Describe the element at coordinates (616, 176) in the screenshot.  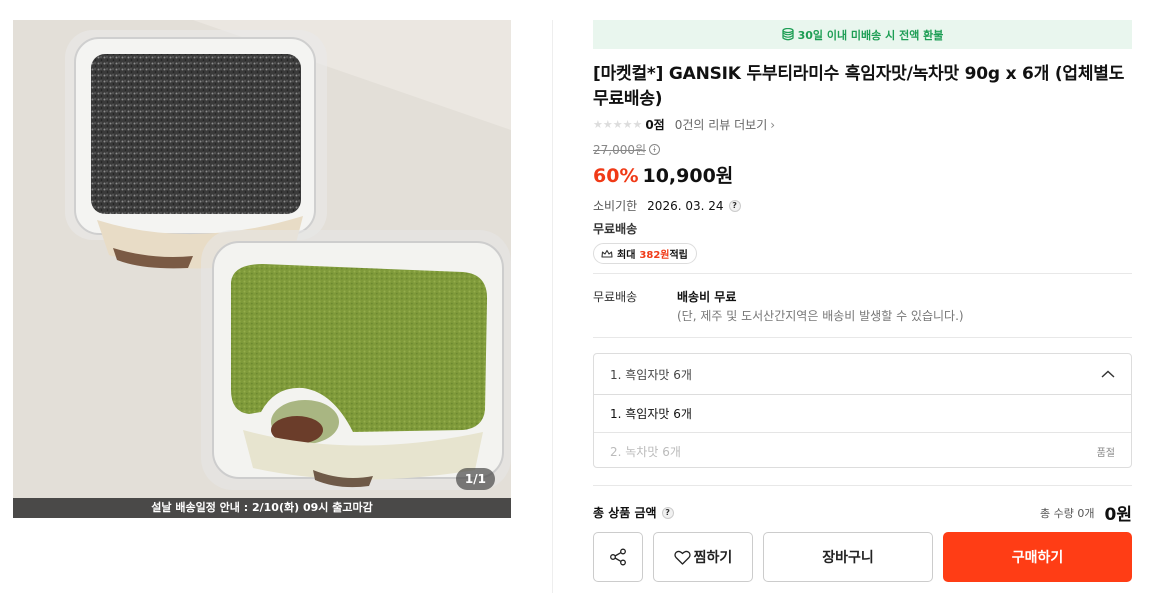
I see `discount-rate: 60%` at that location.